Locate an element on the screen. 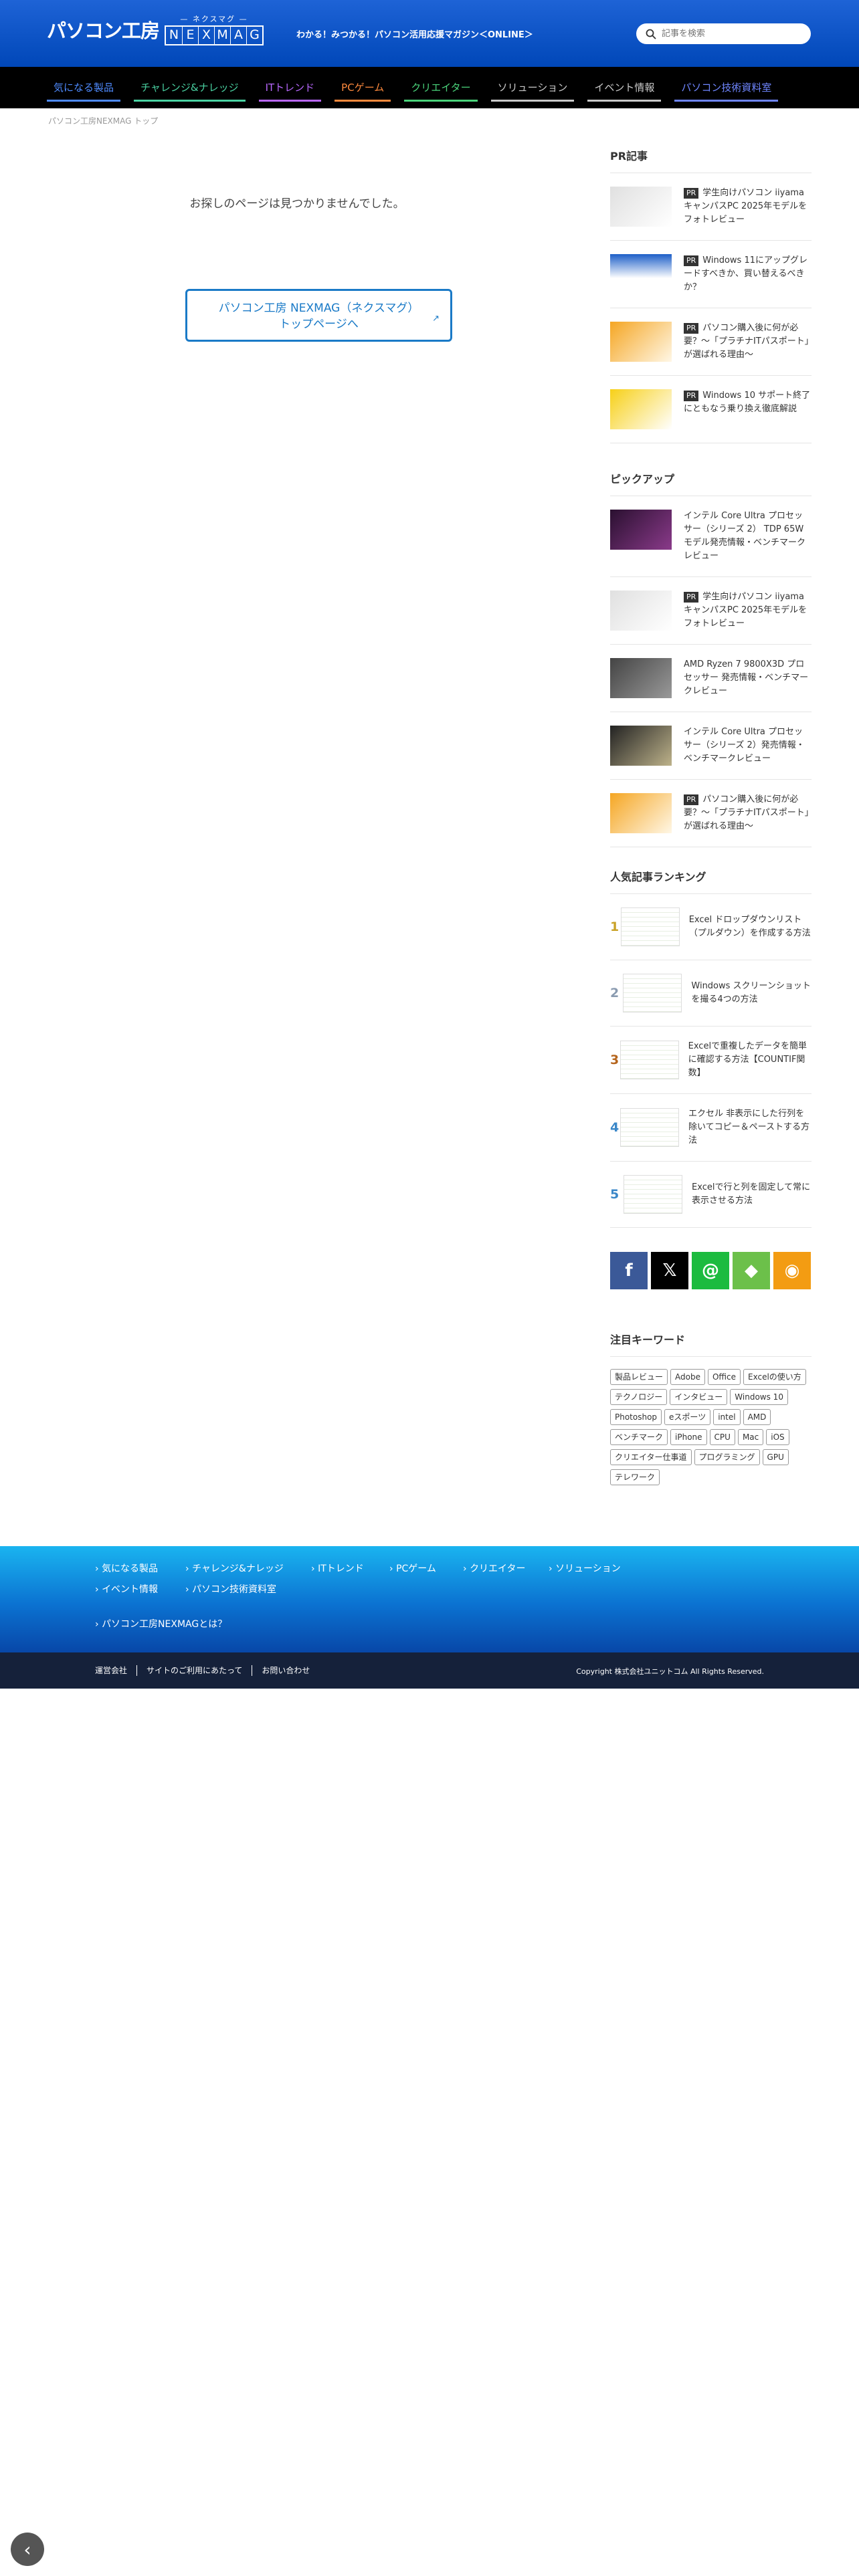 The image size is (859, 2576). nav-item: パソコン技術資料室 is located at coordinates (726, 91).